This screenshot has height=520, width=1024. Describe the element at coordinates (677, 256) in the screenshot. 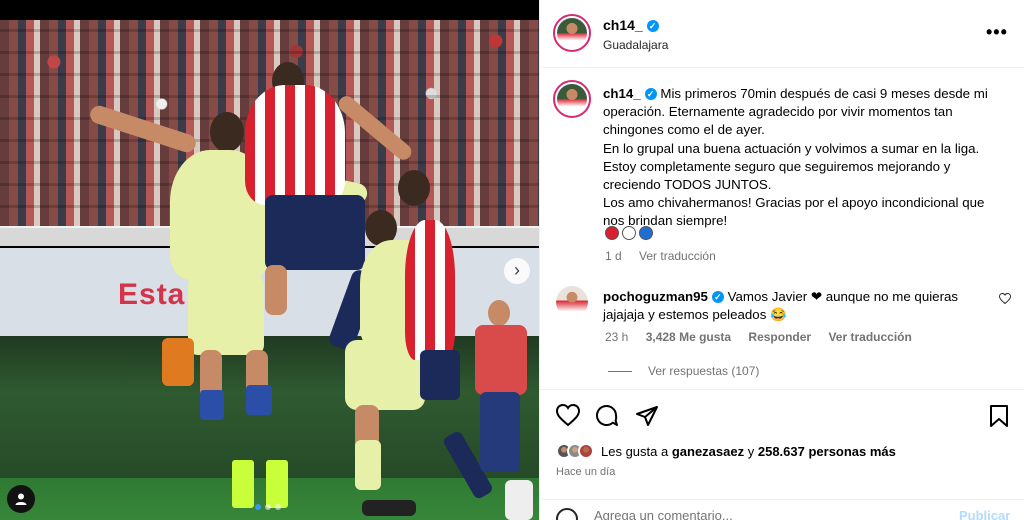

I see `caption-see-translation: Ver traducción` at that location.